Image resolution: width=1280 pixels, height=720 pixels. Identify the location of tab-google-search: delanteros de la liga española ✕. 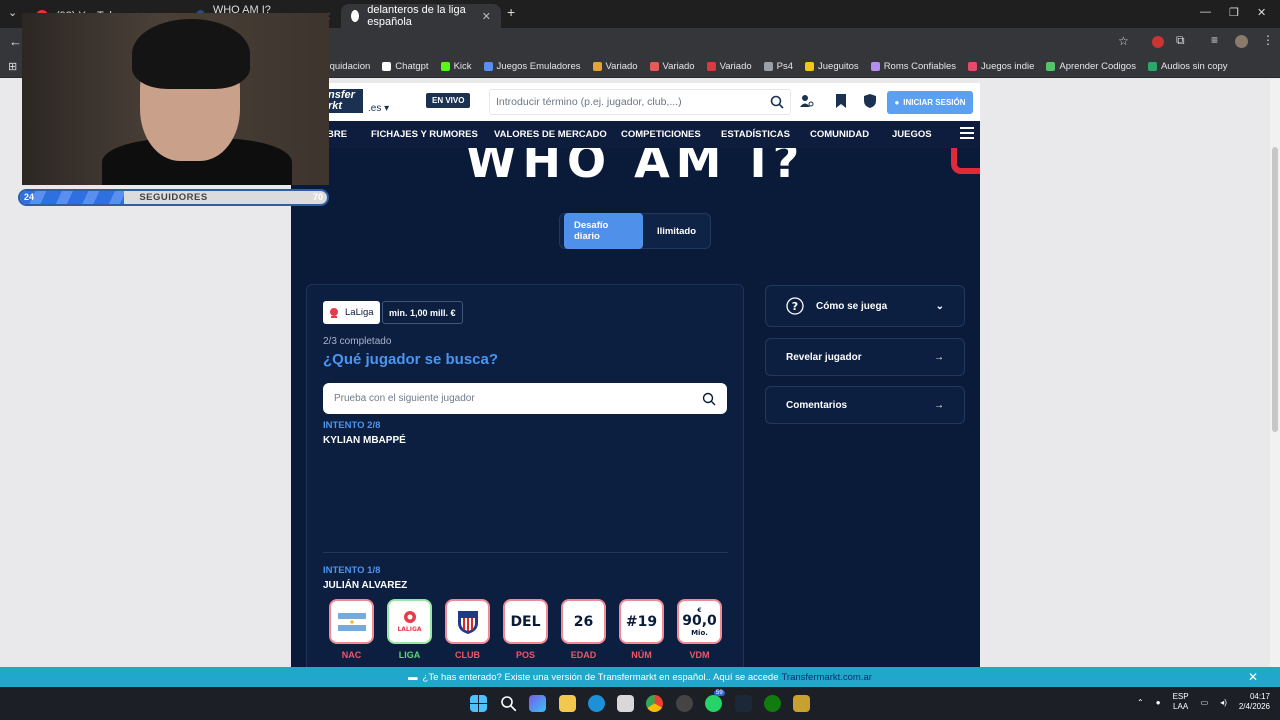
(421, 16).